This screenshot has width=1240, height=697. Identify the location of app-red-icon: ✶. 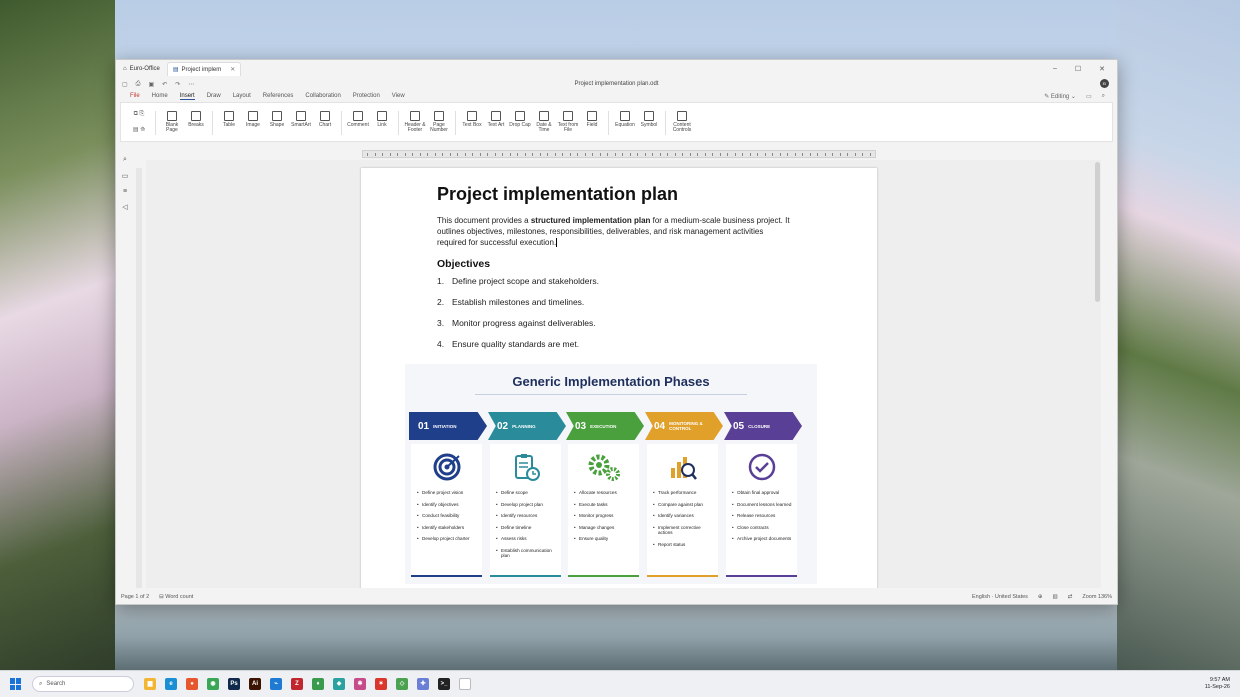
(381, 684).